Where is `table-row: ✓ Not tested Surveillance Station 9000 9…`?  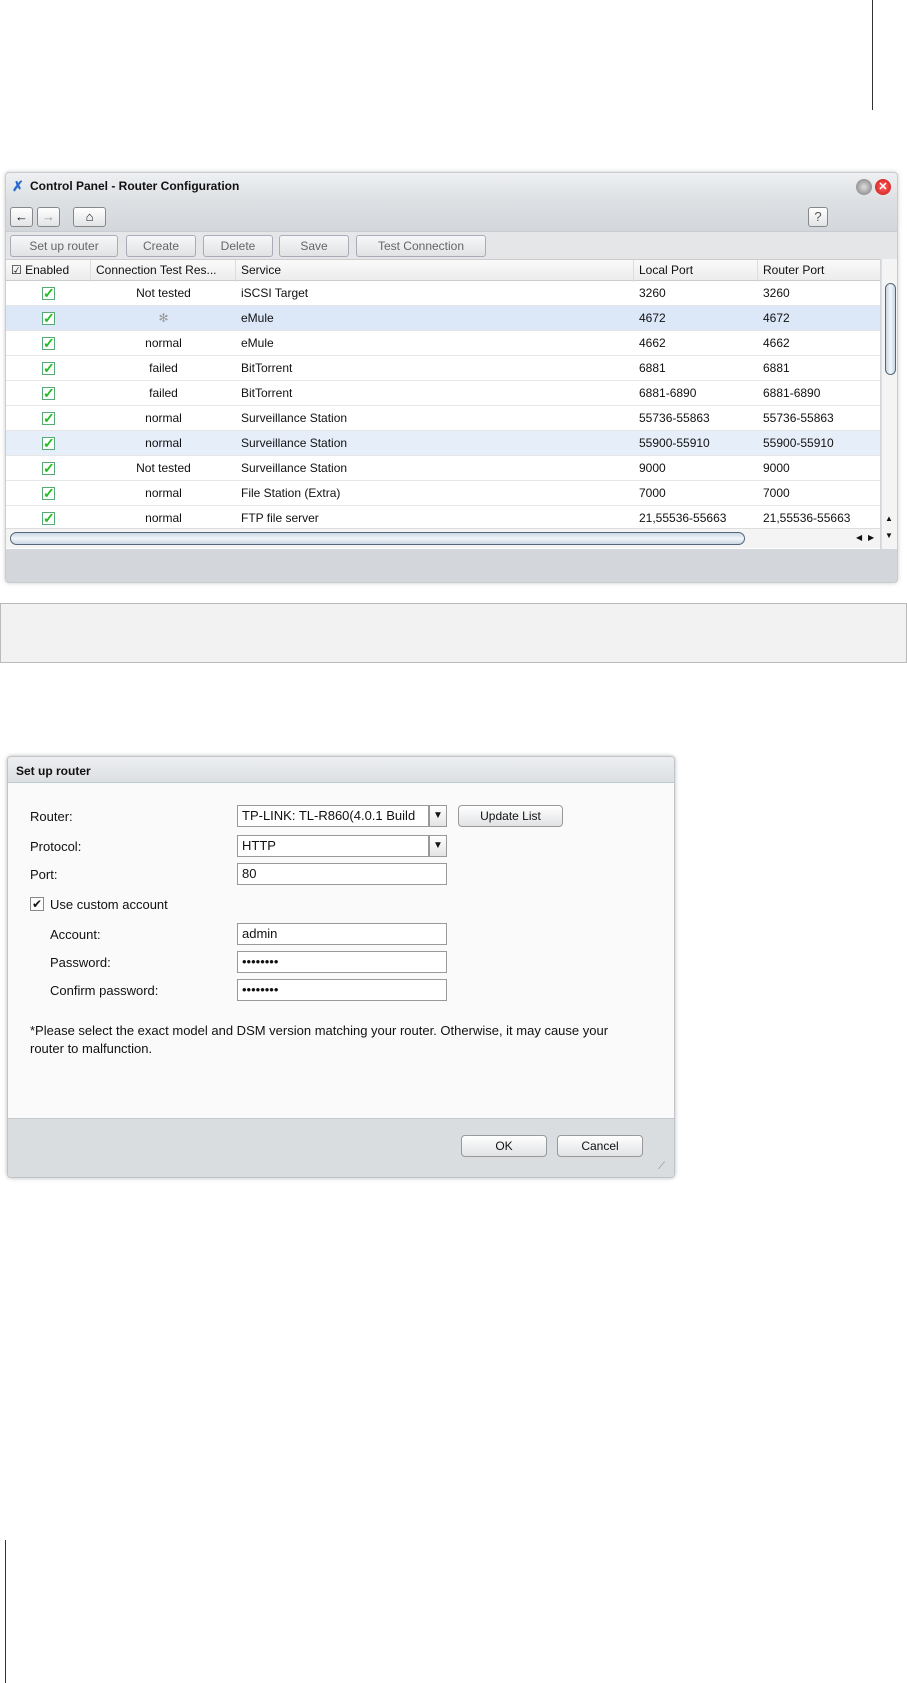
table-row: ✓ Not tested Surveillance Station 9000 9… is located at coordinates (443, 468).